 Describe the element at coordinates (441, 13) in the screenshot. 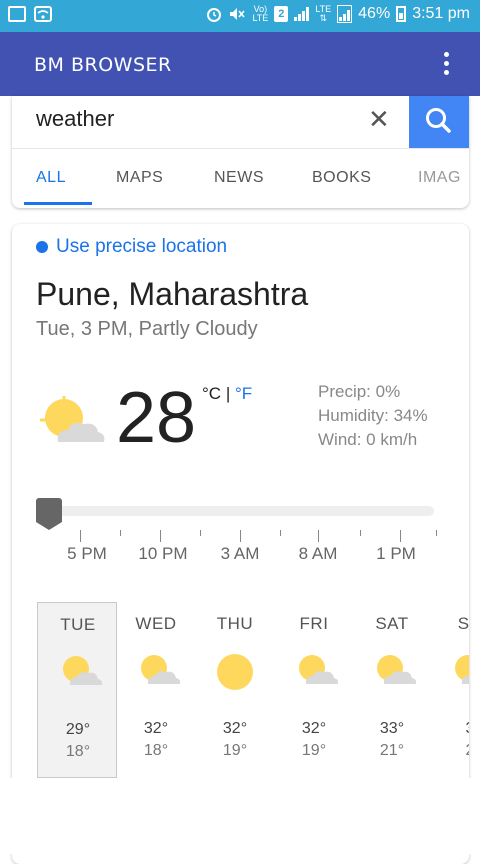

I see `clock: 3:51 pm` at that location.